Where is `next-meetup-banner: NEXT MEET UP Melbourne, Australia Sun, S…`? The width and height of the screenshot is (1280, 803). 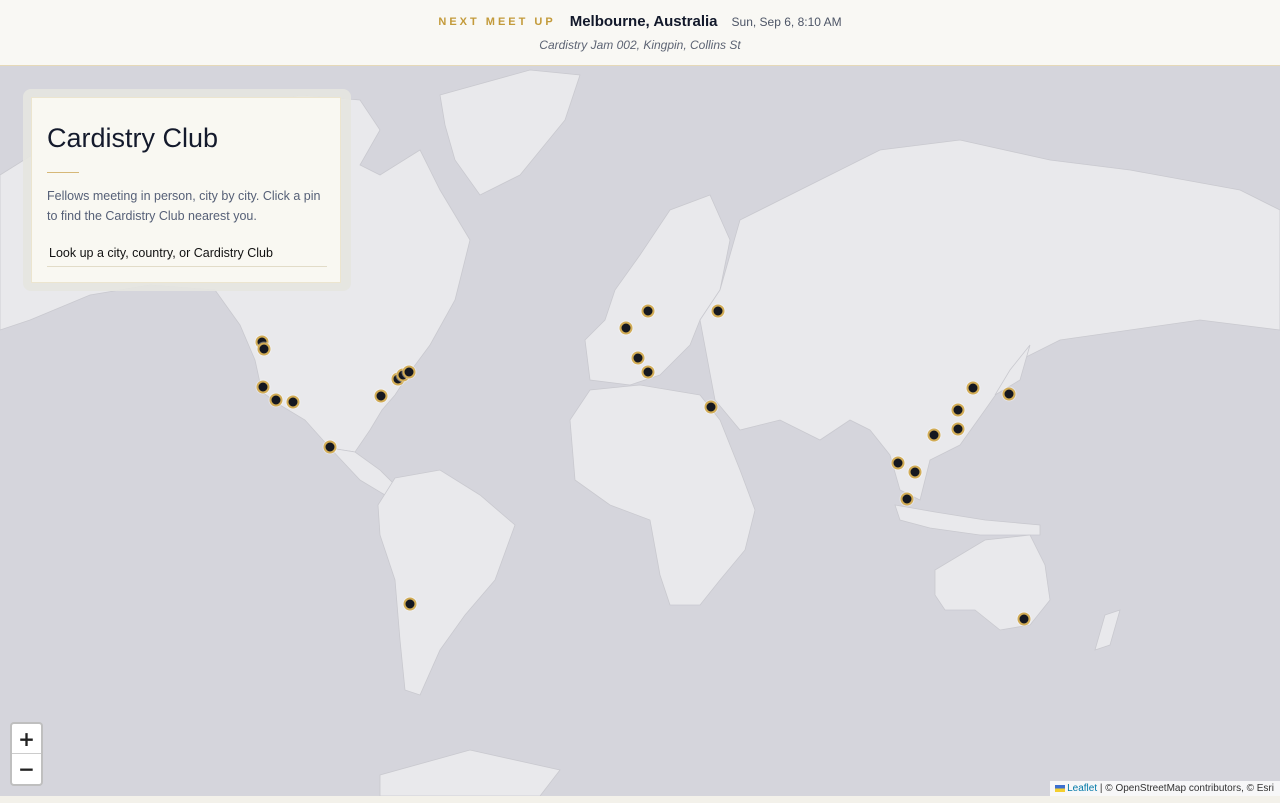 next-meetup-banner: NEXT MEET UP Melbourne, Australia Sun, S… is located at coordinates (640, 33).